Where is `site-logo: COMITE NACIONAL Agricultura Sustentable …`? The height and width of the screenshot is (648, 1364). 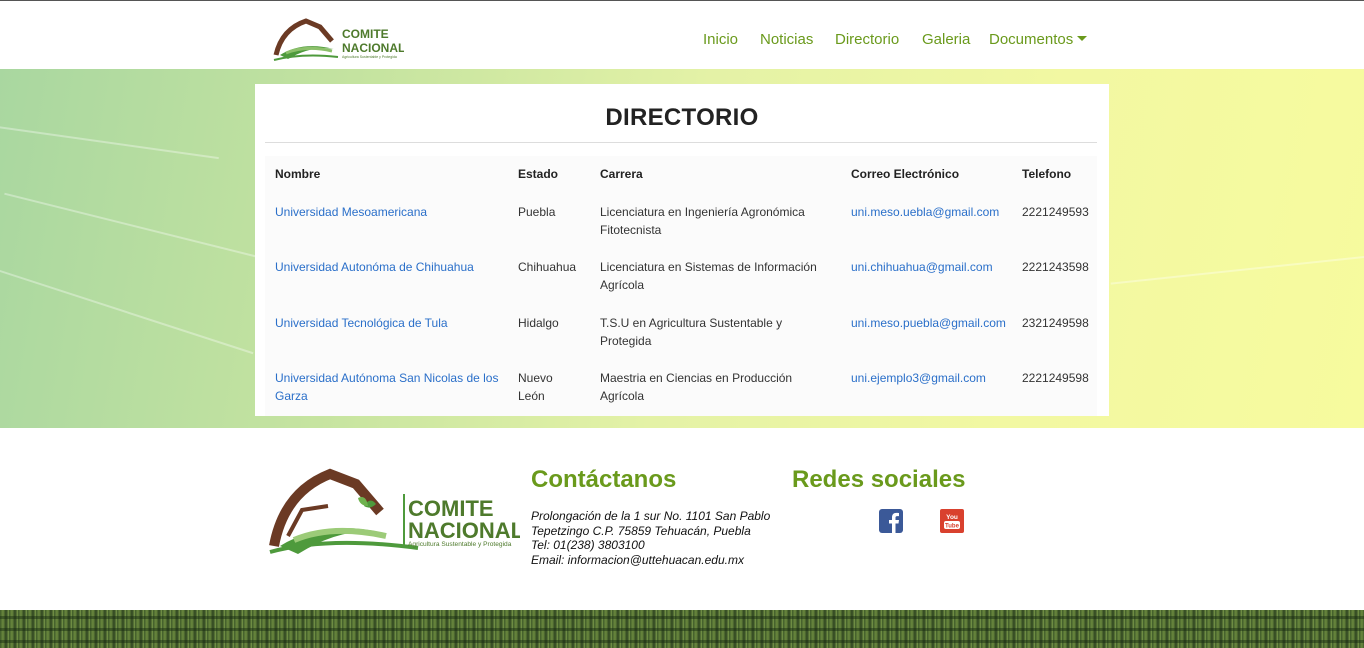 site-logo: COMITE NACIONAL Agricultura Sustentable … is located at coordinates (338, 39).